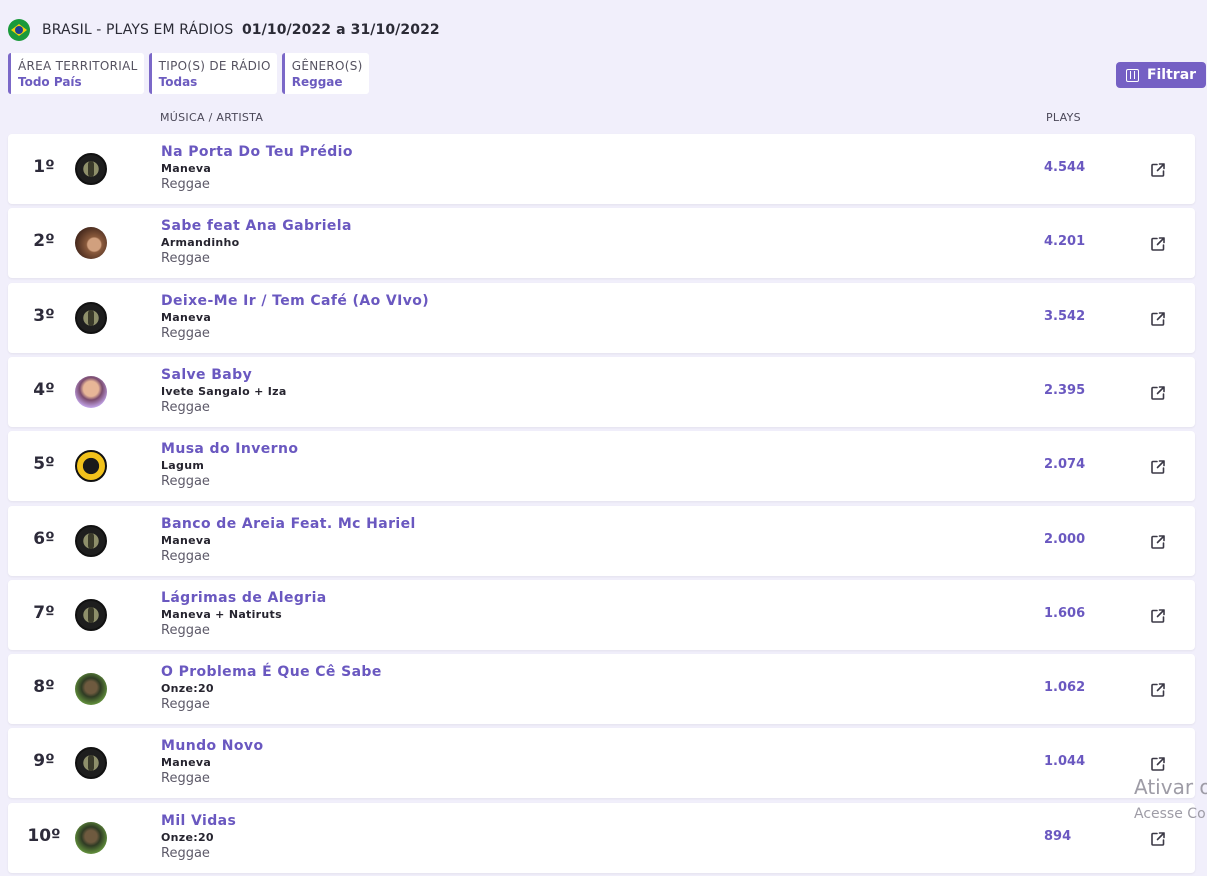  What do you see at coordinates (256, 226) in the screenshot?
I see `song-title: Sabe feat Ana Gabriela` at bounding box center [256, 226].